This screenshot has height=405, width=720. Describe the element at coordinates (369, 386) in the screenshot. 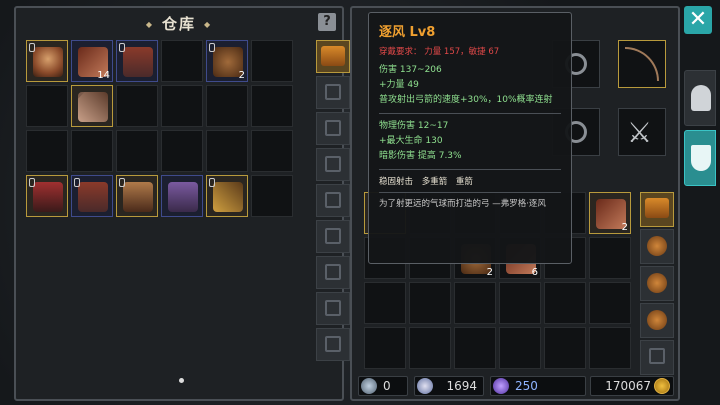

I see `scroll-icon` at that location.